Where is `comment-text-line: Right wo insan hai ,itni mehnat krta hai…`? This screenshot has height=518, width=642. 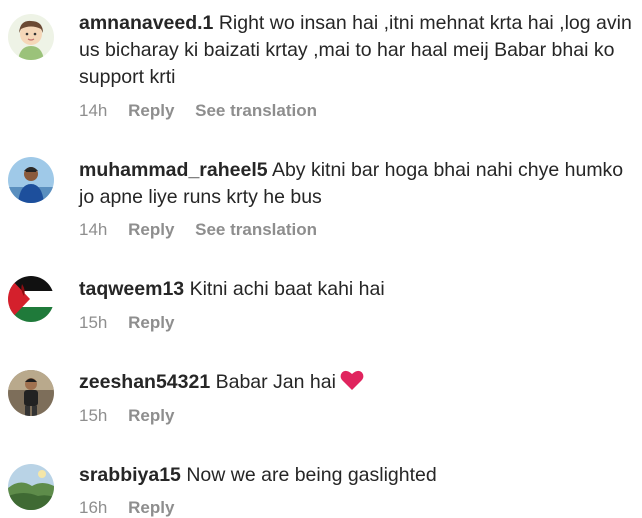
comment-text-line: Right wo insan hai ,itni mehnat krta hai… is located at coordinates (425, 23).